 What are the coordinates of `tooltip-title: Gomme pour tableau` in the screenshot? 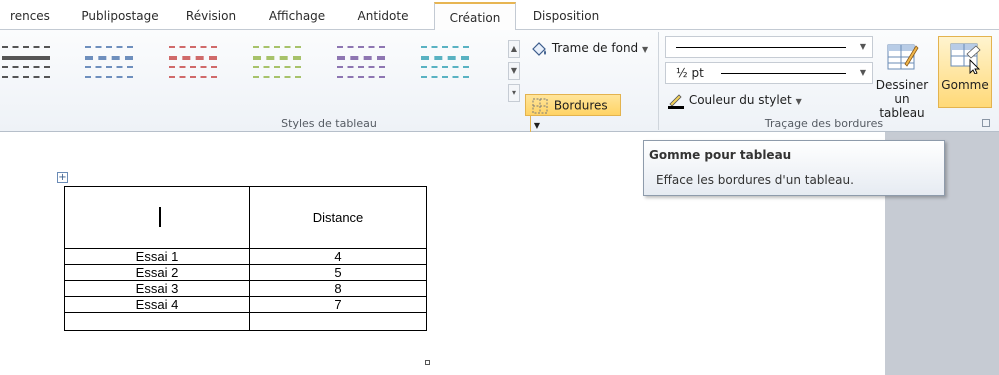 It's located at (720, 155).